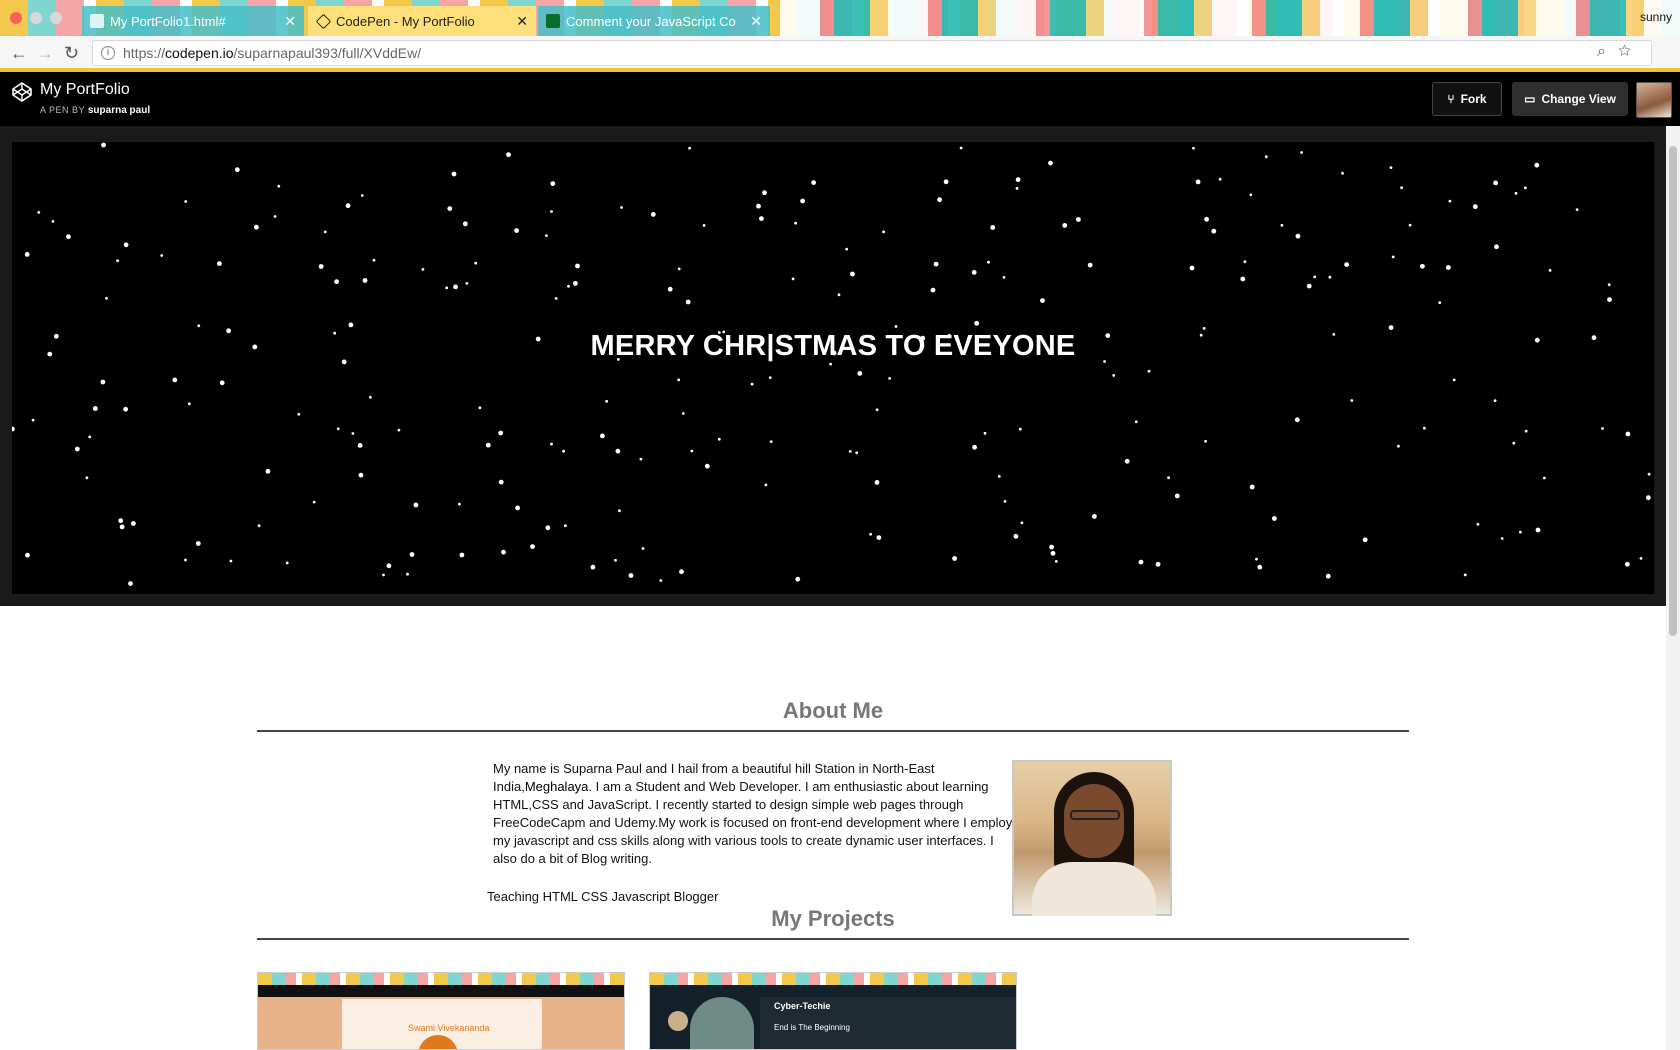  Describe the element at coordinates (1654, 100) in the screenshot. I see `user-avatar` at that location.